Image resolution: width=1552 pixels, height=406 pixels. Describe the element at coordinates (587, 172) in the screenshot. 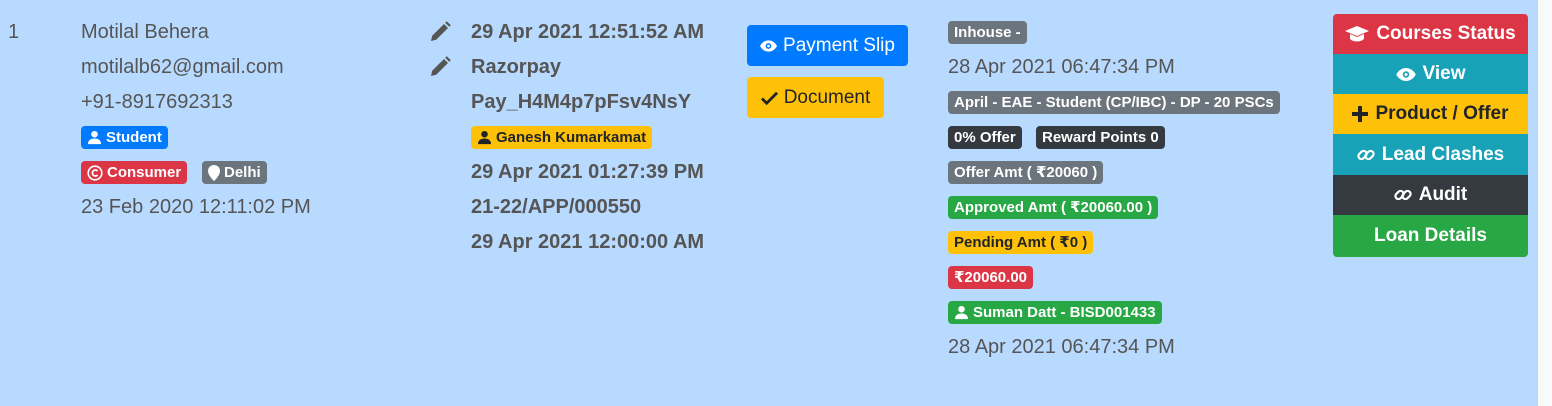

I see `payment-updated-date: 29 Apr 2021 01:27:39 PM` at that location.